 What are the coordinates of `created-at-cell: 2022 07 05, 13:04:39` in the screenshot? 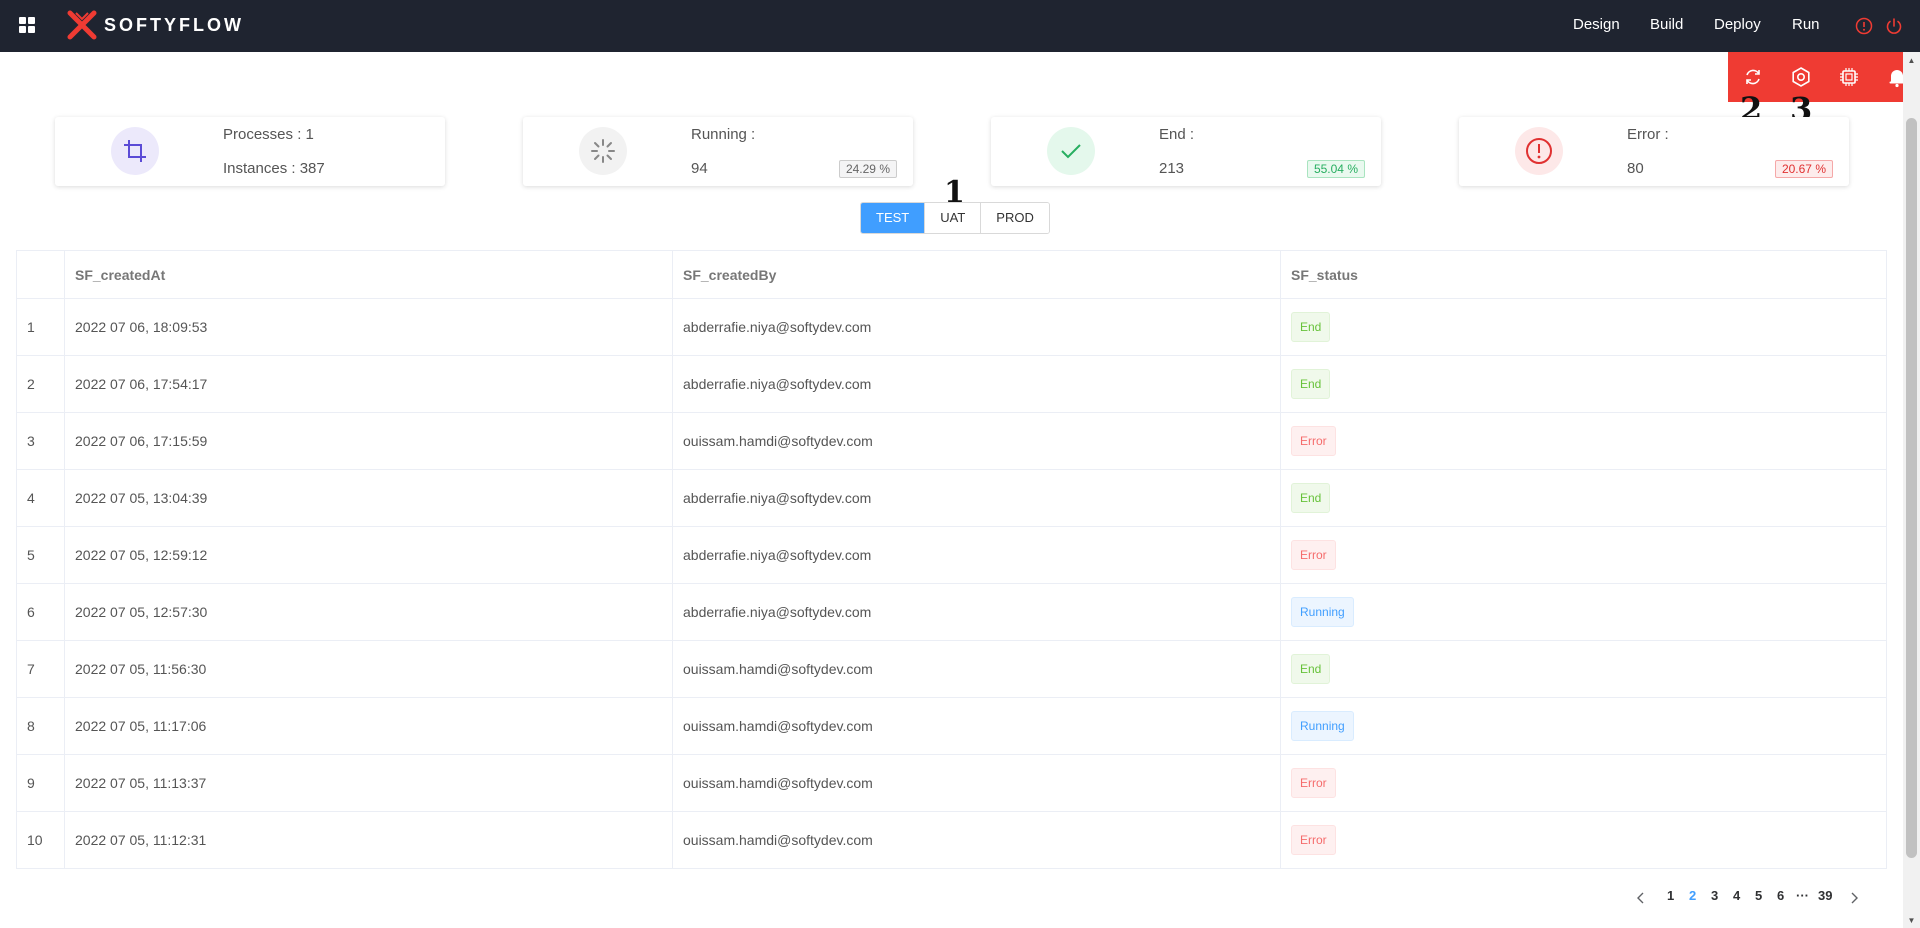 It's located at (368, 498).